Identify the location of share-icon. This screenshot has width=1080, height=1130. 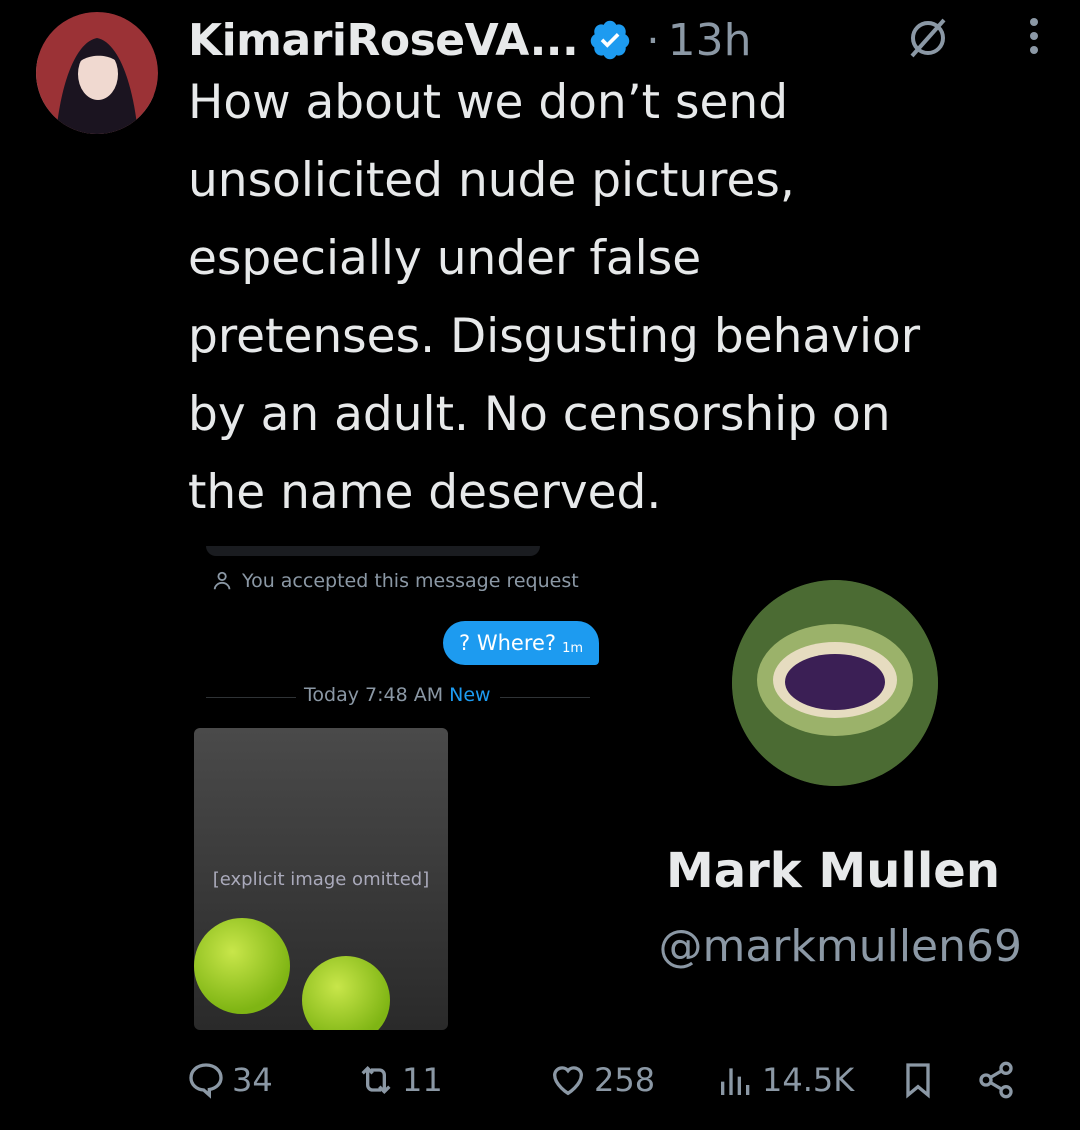
(996, 1080).